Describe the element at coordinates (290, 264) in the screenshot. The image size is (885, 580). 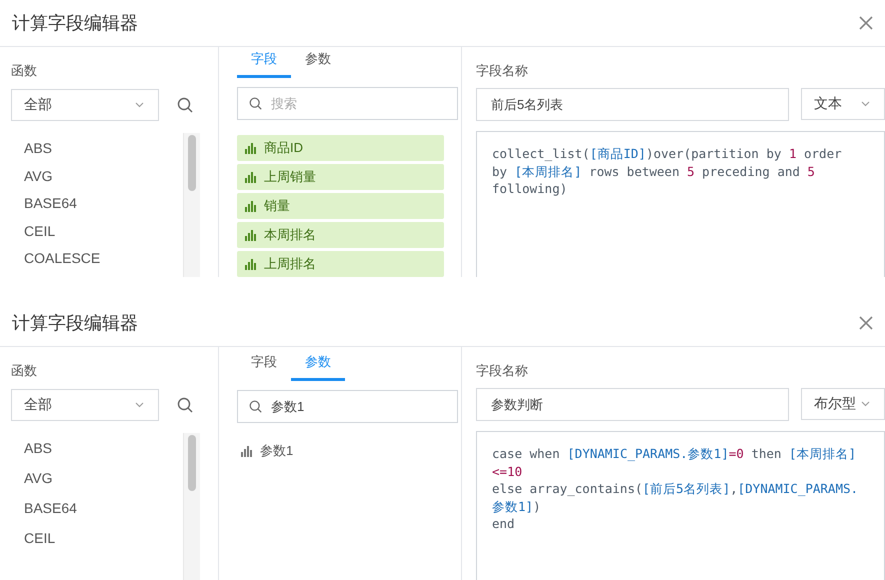
I see `field-label: 上周排名` at that location.